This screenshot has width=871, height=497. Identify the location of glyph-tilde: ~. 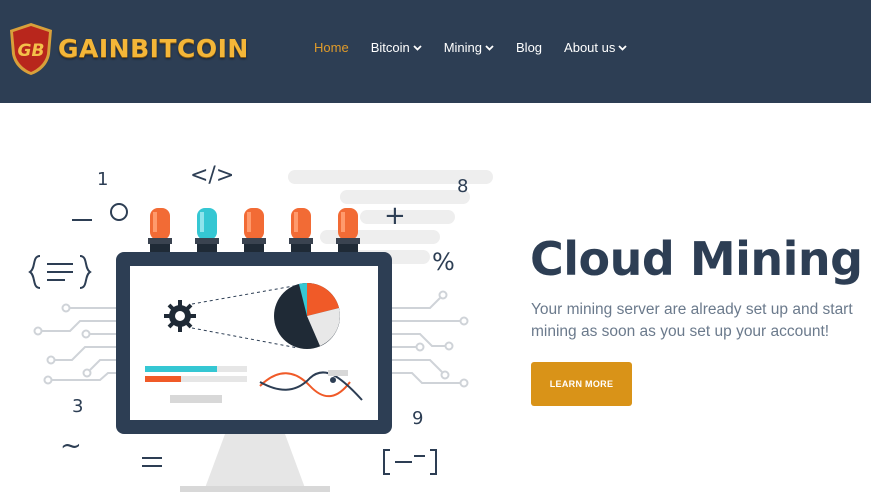
(71, 446).